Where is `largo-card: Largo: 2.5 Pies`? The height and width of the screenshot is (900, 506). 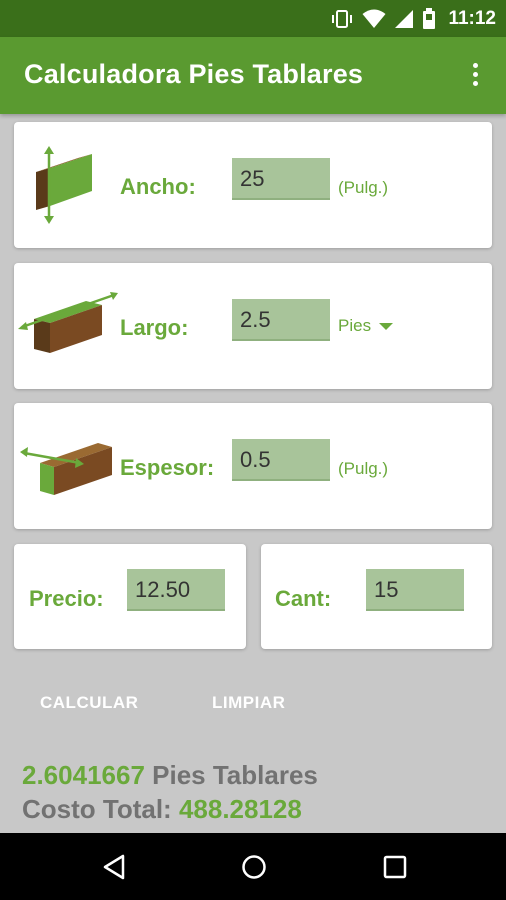
largo-card: Largo: 2.5 Pies is located at coordinates (253, 326).